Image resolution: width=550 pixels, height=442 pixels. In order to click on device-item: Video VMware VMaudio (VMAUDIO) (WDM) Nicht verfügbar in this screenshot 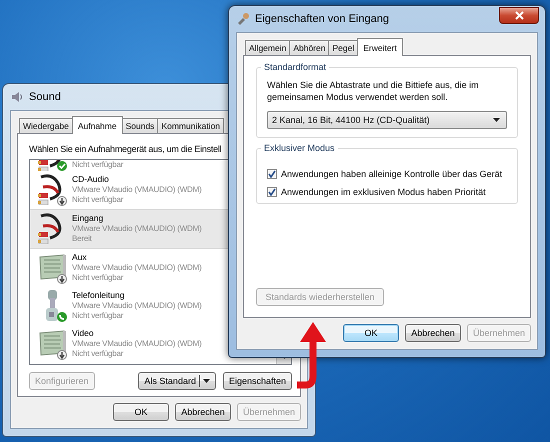, I will do `click(160, 344)`.